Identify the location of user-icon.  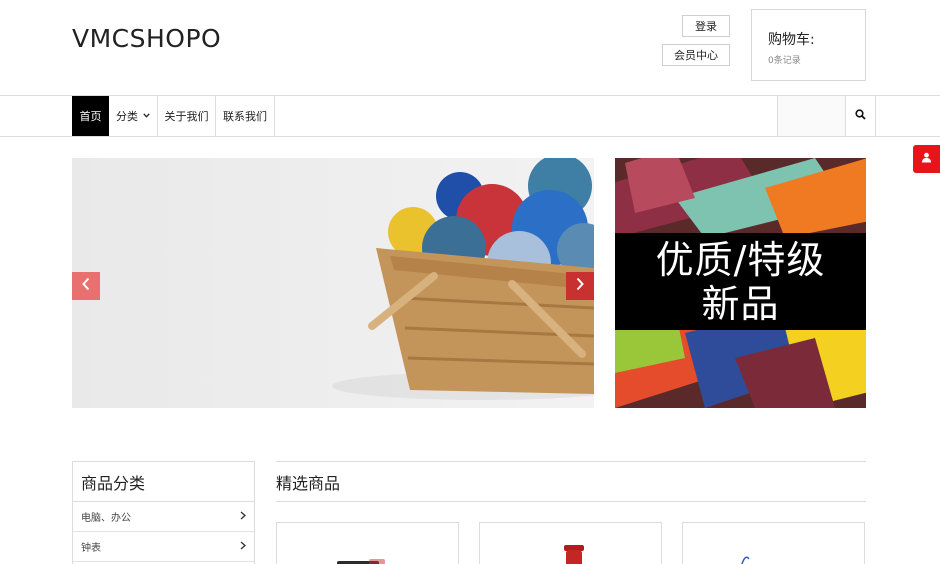
(926, 159).